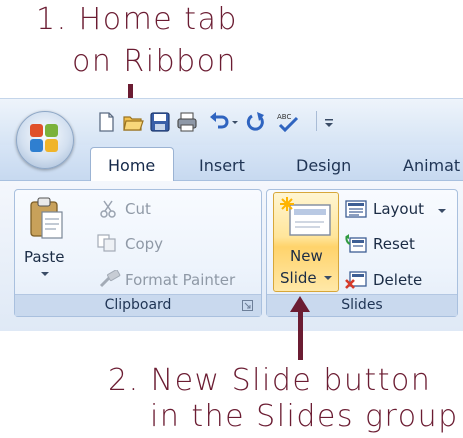 The image size is (463, 438). I want to click on undo-icon, so click(219, 122).